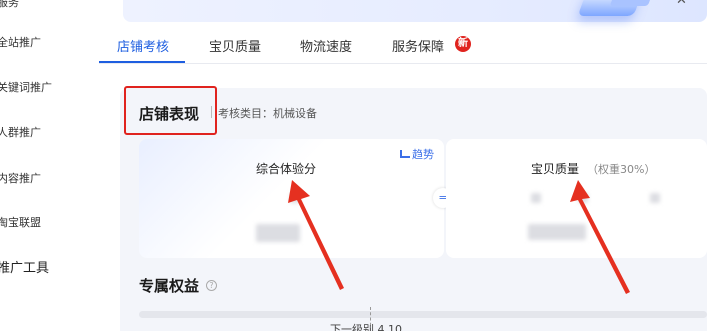 The height and width of the screenshot is (331, 707). I want to click on active-tab-indicator, so click(142, 62).